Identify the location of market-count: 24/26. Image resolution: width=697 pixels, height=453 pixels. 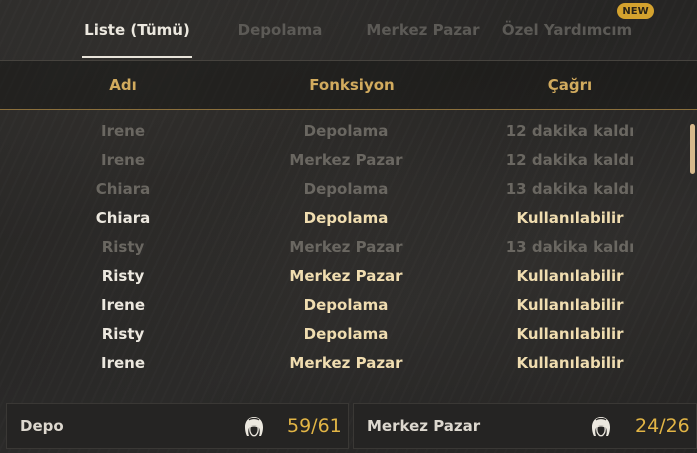
(662, 426).